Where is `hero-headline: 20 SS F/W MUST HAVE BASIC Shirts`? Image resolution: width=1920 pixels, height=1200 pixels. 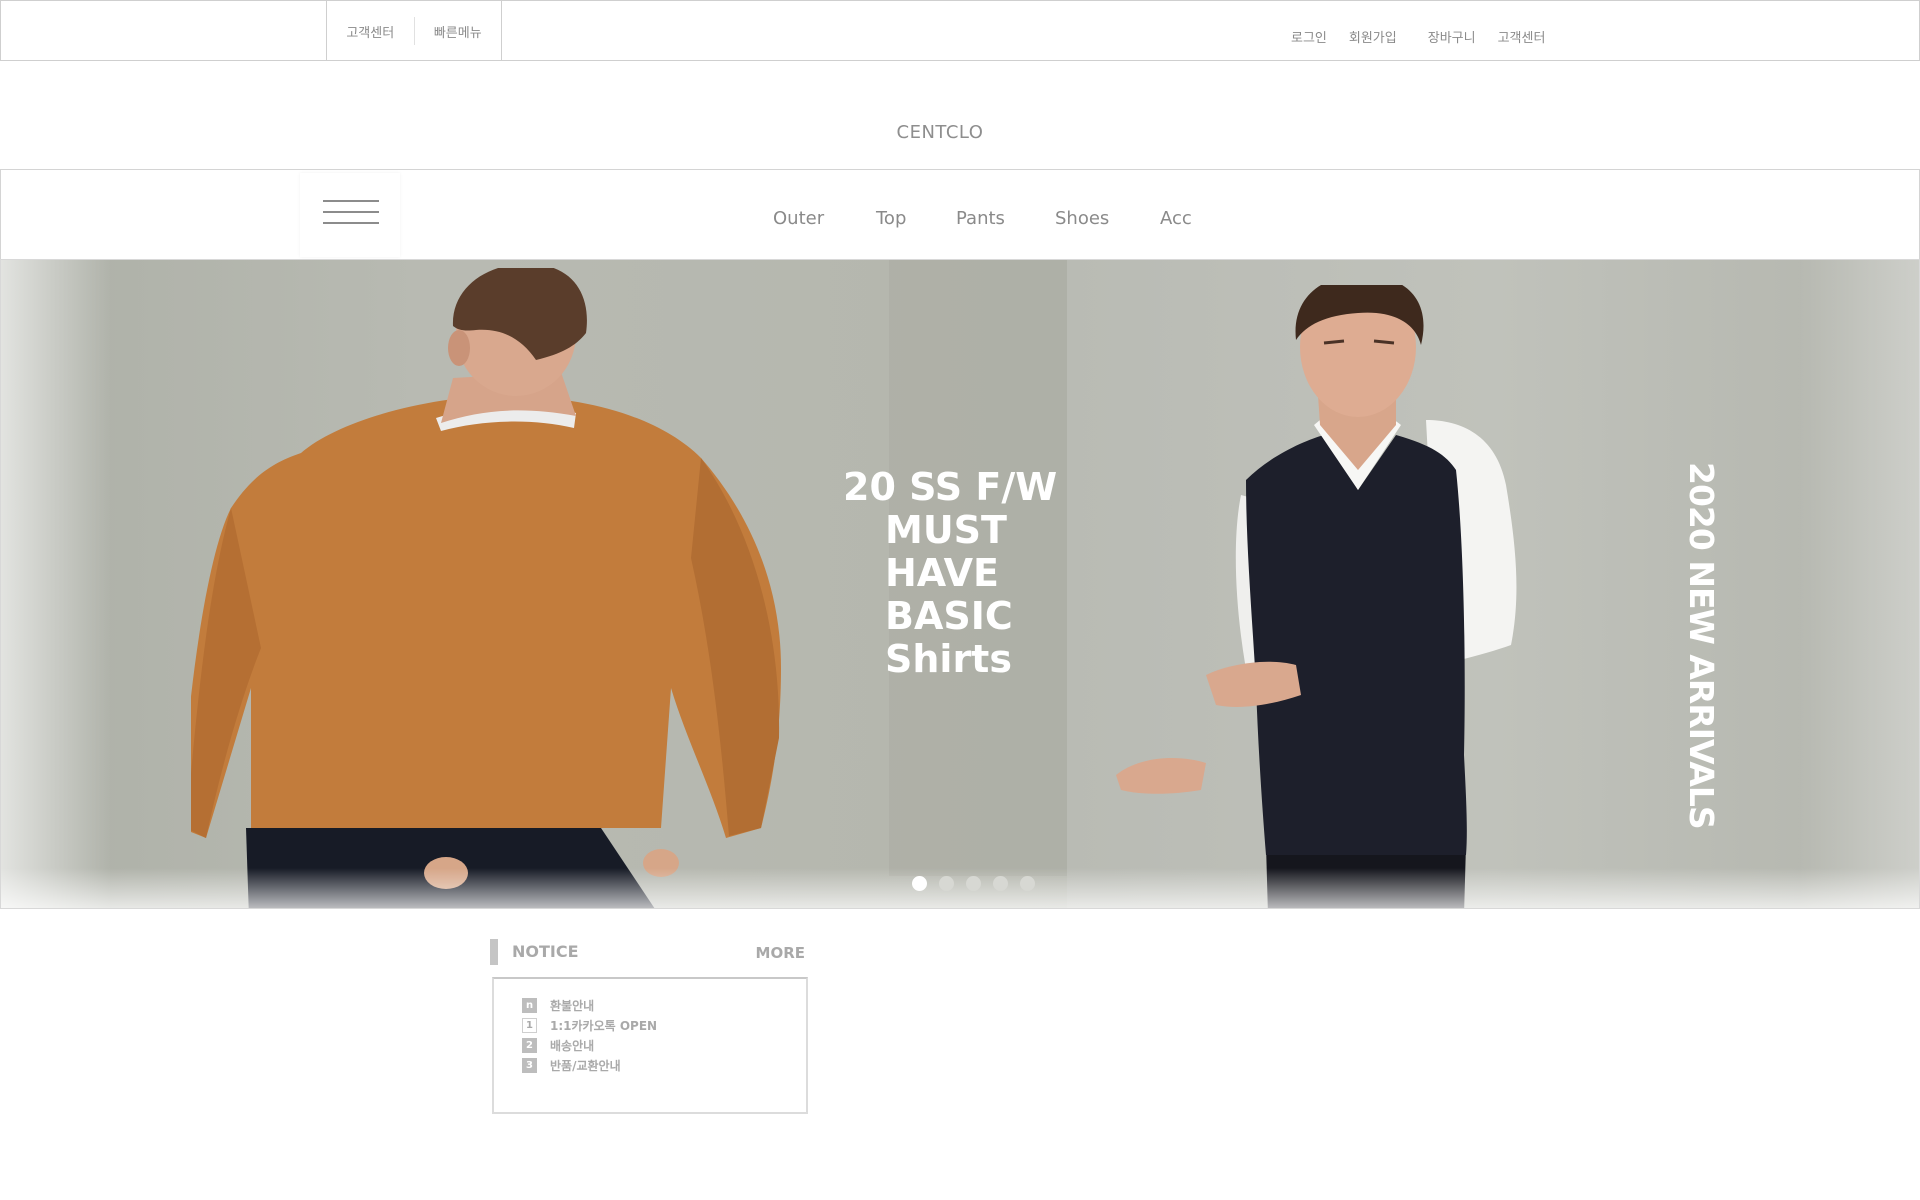
hero-headline: 20 SS F/W MUST HAVE BASIC Shirts is located at coordinates (973, 573).